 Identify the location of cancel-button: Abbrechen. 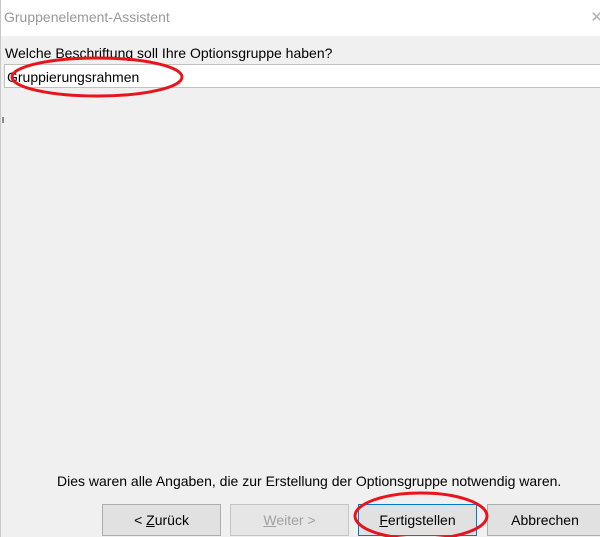
(543, 520).